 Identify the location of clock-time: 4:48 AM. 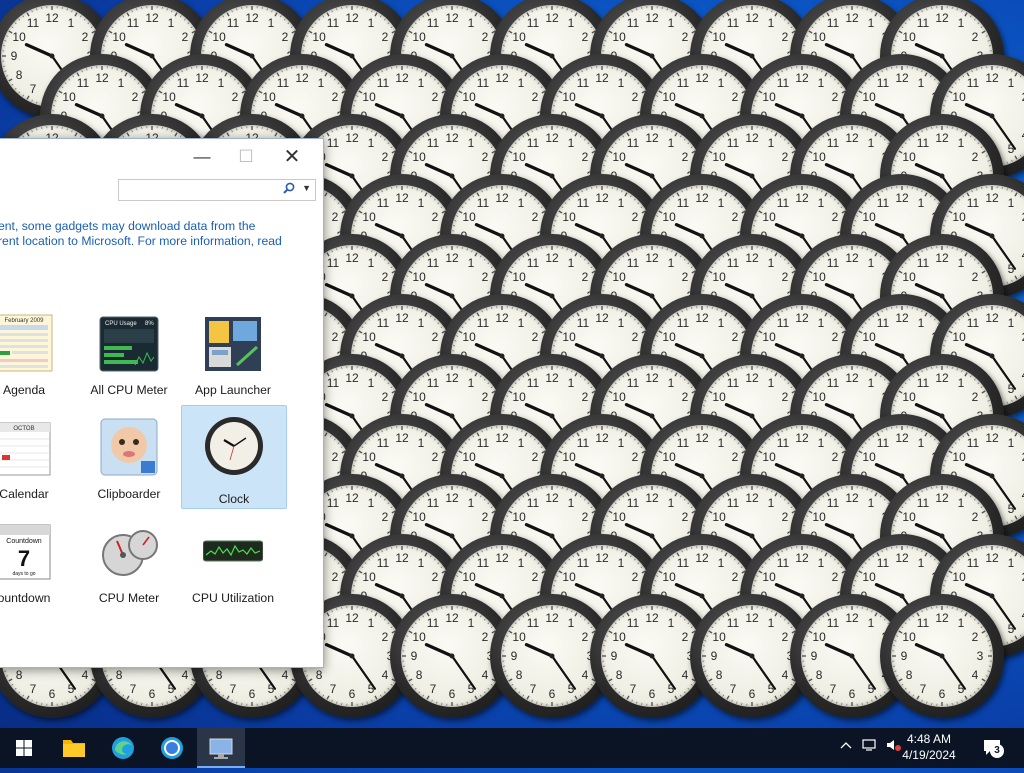
(929, 739).